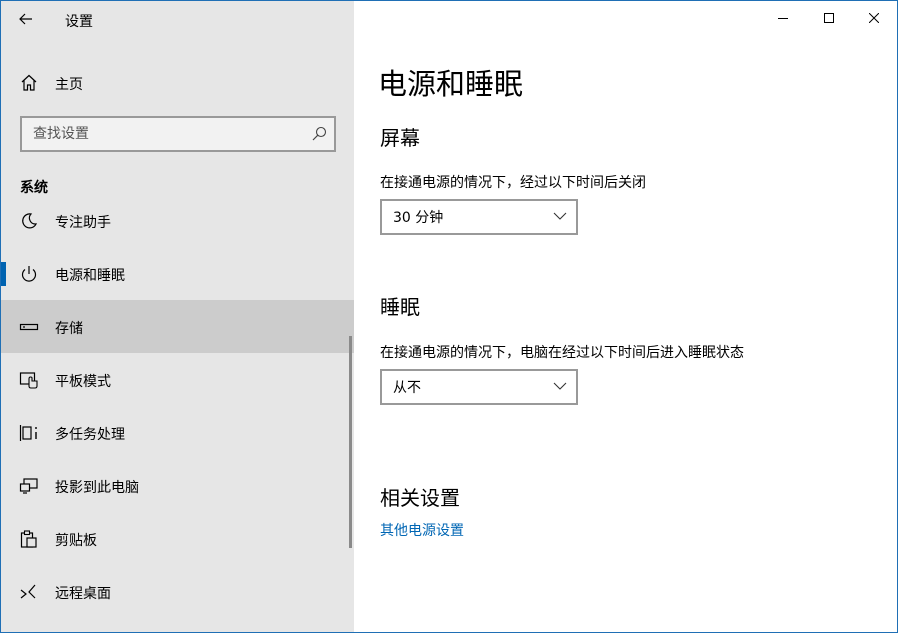 Image resolution: width=898 pixels, height=633 pixels. I want to click on section-header-system: 系统, so click(34, 188).